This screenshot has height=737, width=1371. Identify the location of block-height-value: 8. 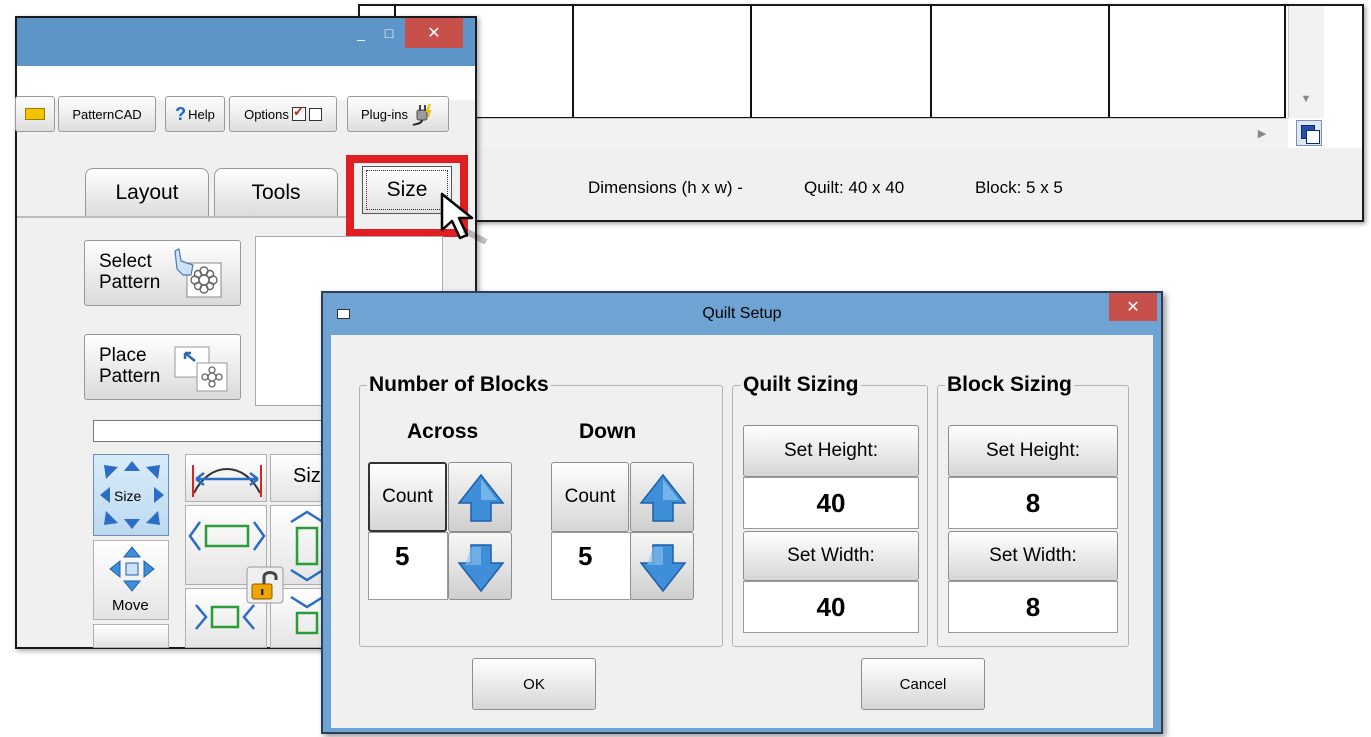
(1033, 503).